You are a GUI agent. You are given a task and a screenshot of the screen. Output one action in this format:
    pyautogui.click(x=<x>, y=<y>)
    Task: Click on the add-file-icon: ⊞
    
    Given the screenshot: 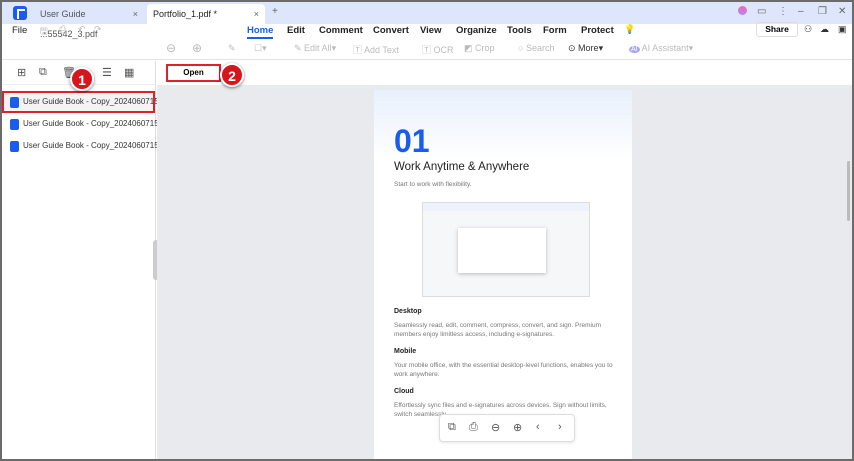 What is the action you would take?
    pyautogui.click(x=21, y=72)
    